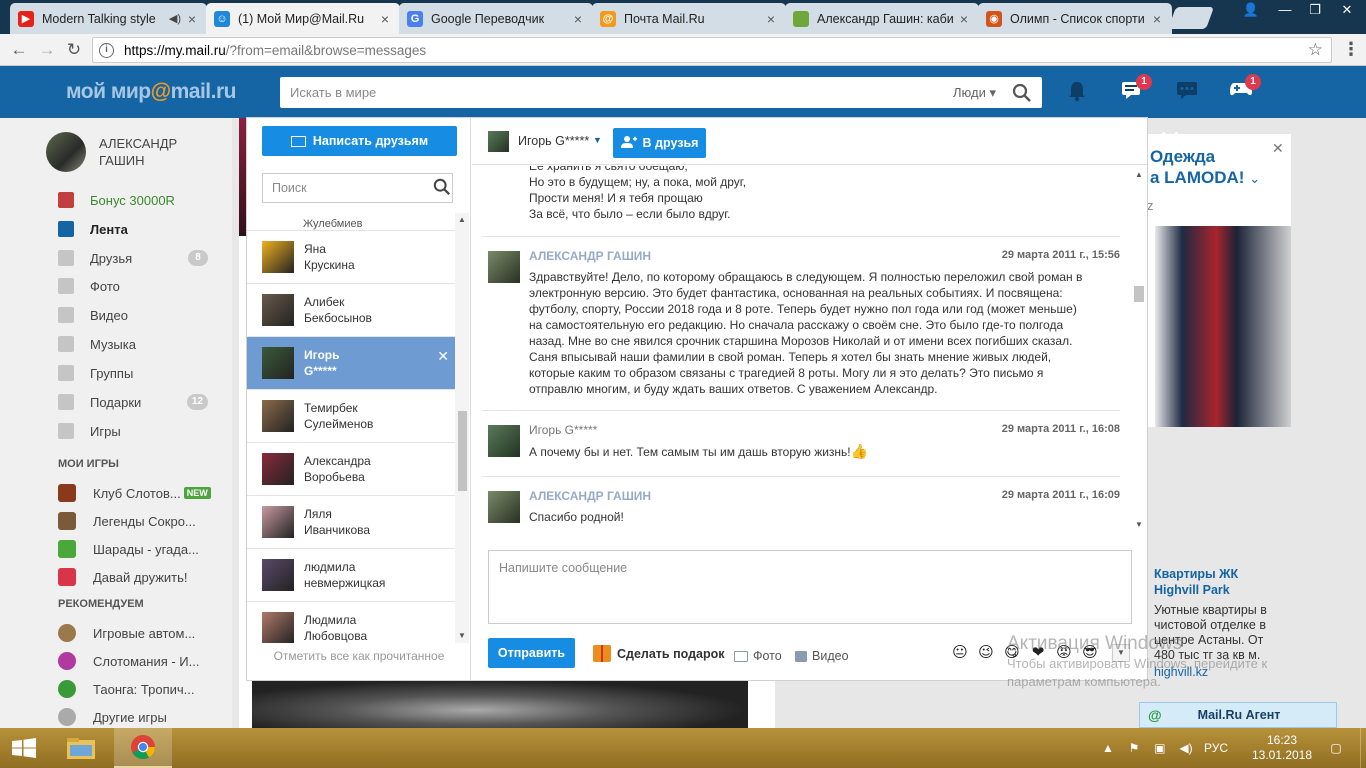 This screenshot has height=768, width=1366. What do you see at coordinates (810, 587) in the screenshot?
I see `message-input` at bounding box center [810, 587].